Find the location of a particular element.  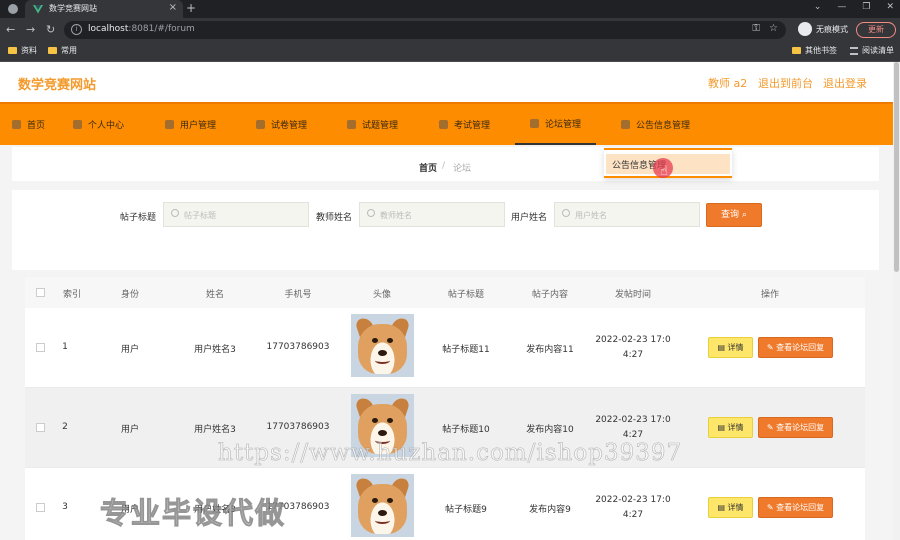

browser-tab: 数学竞赛网站 × is located at coordinates (104, 9).